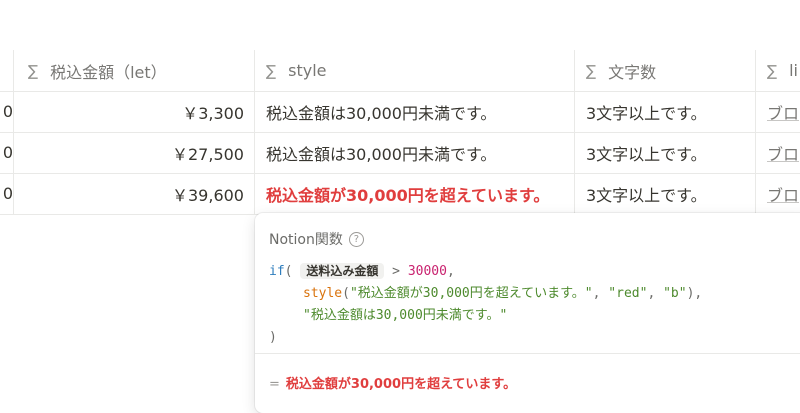 This screenshot has width=800, height=413. I want to click on header-li: ∑ li, so click(778, 70).